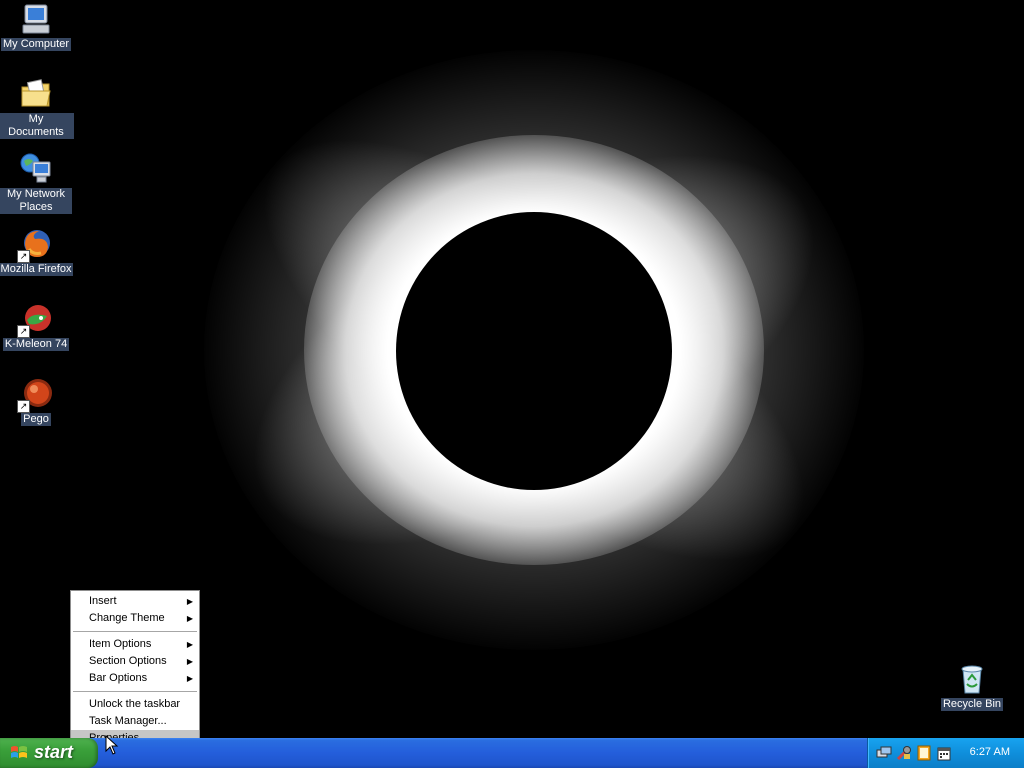  I want to click on menu-item-section-options: Section Options ▶, so click(135, 661).